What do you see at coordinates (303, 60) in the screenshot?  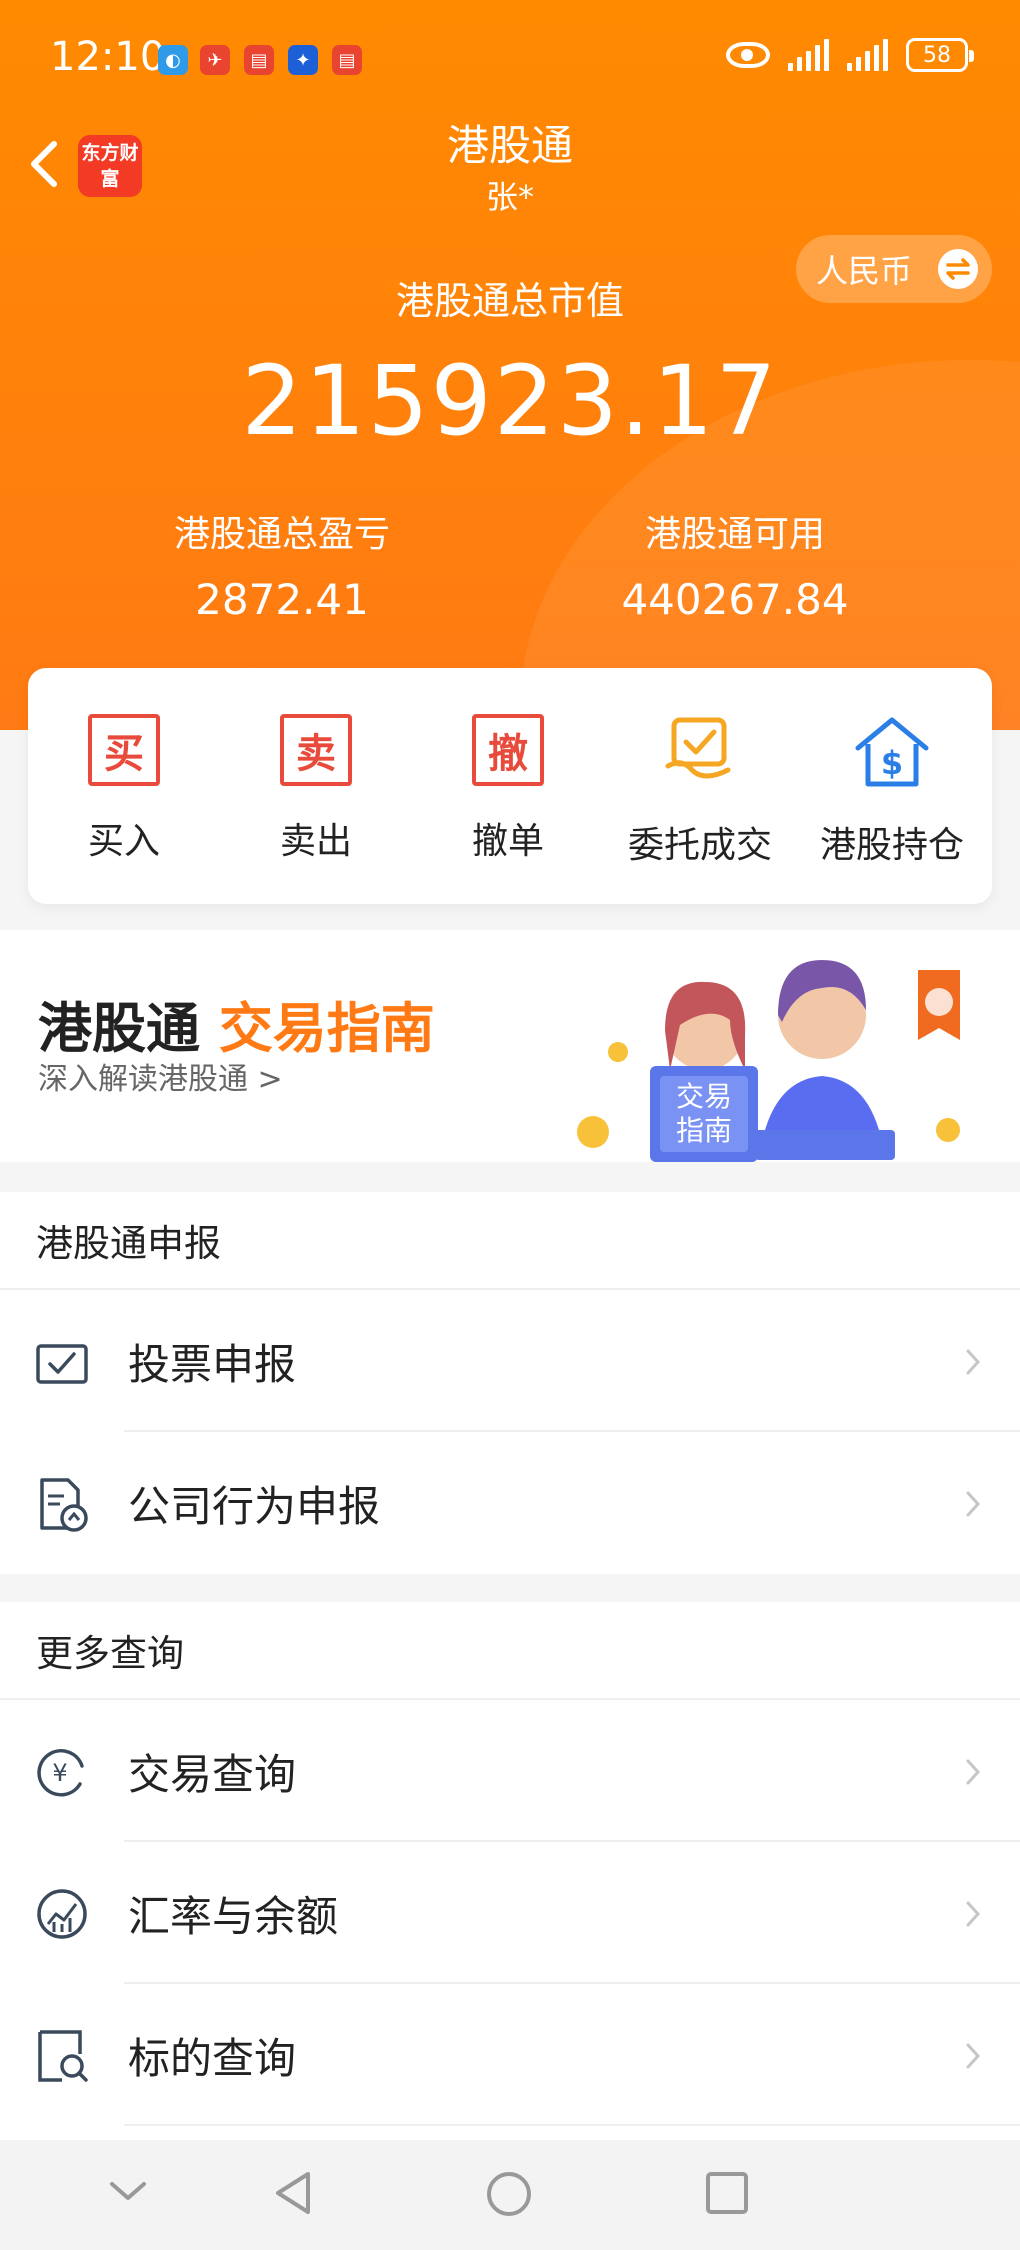 I see `notification-app-icon: ✦` at bounding box center [303, 60].